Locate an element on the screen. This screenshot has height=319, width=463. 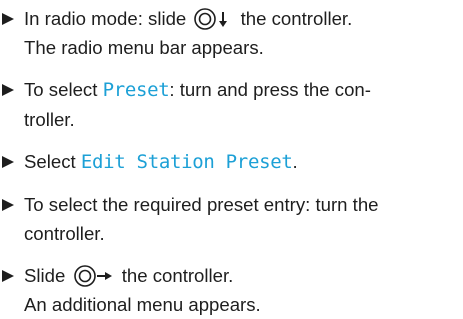
menu-item-preset: Preset is located at coordinates (136, 90).